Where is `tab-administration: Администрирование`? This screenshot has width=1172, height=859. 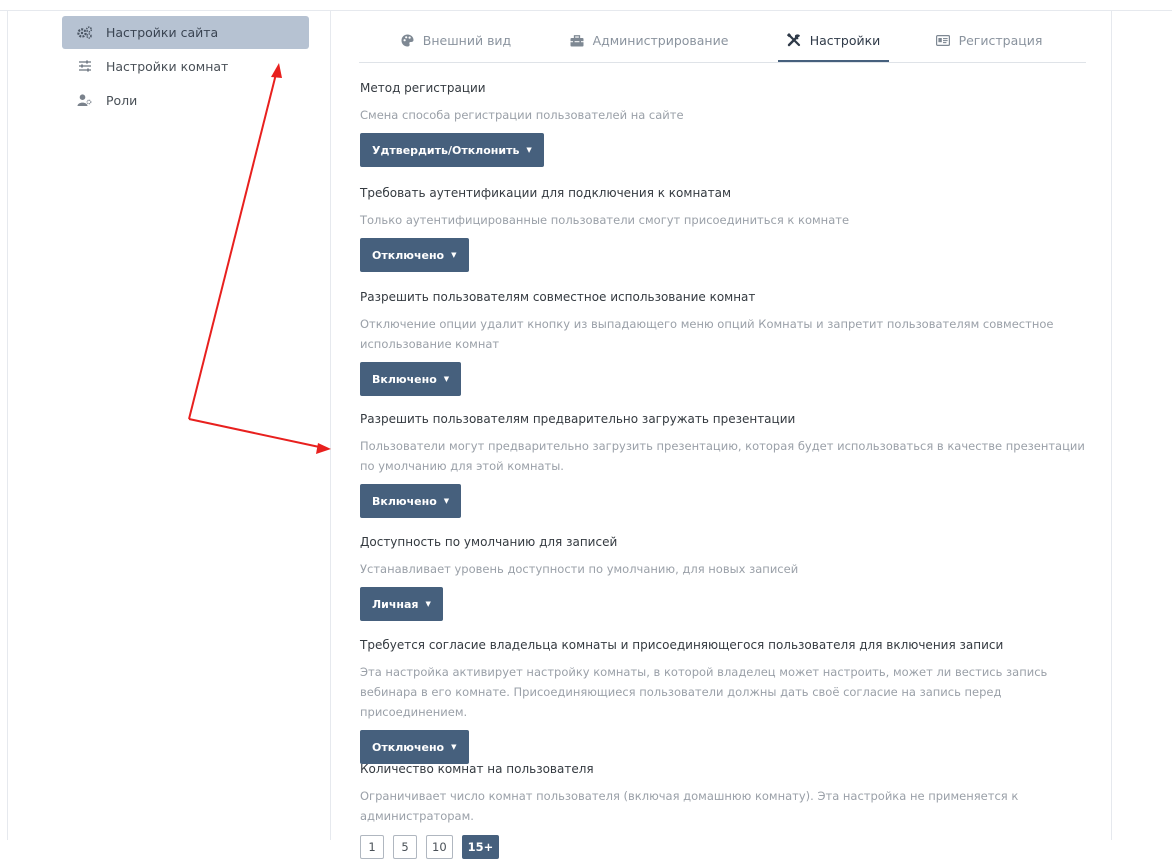
tab-administration: Администрирование is located at coordinates (649, 40).